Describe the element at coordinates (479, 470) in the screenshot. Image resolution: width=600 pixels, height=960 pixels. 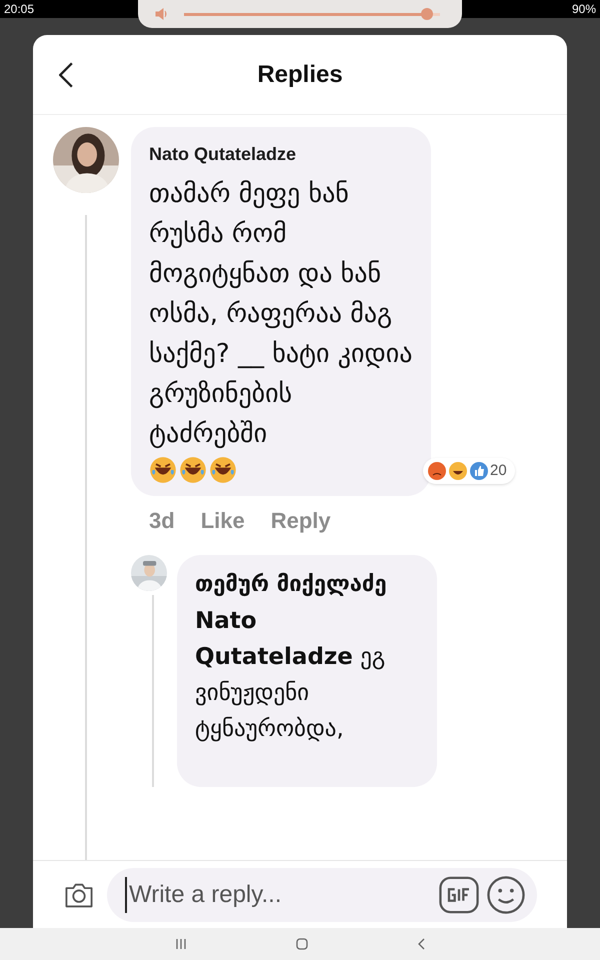
I see `thumbs-up-icon` at that location.